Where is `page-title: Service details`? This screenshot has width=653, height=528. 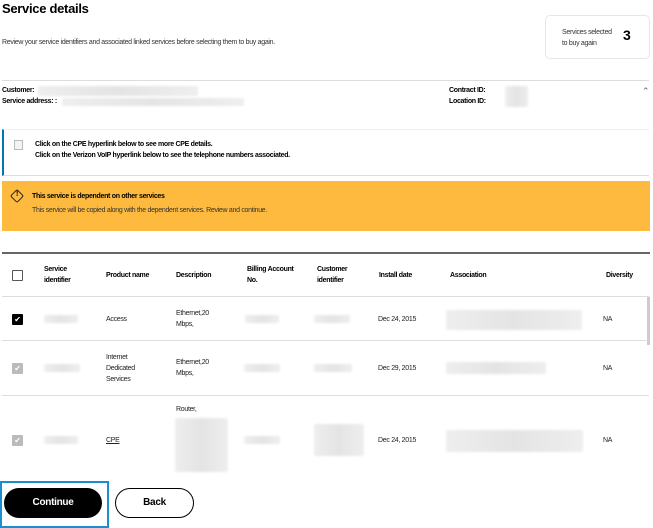
page-title: Service details is located at coordinates (45, 8).